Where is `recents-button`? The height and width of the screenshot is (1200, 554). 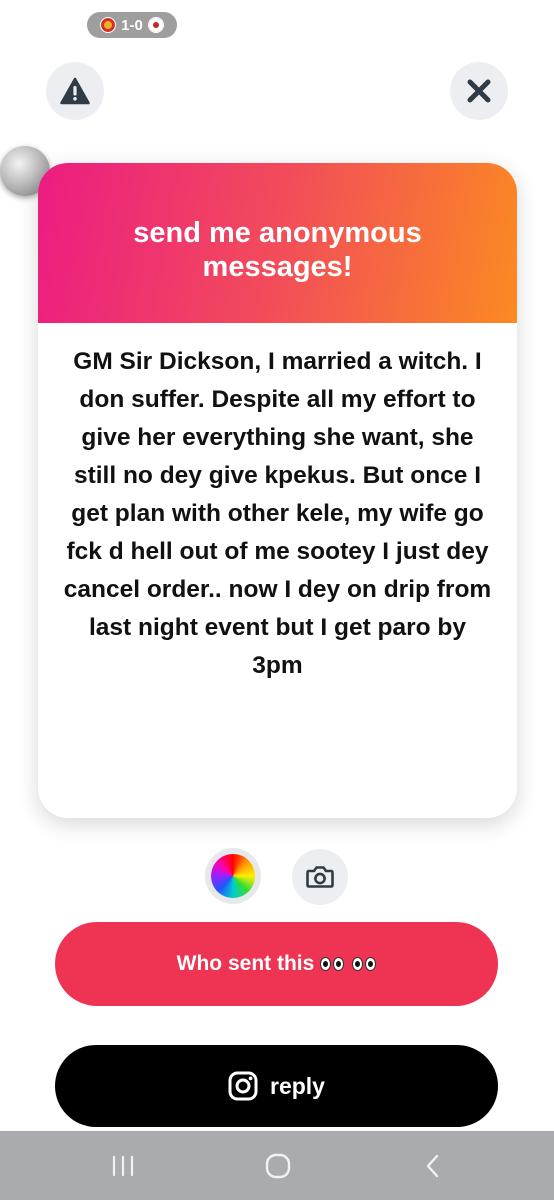 recents-button is located at coordinates (123, 1166).